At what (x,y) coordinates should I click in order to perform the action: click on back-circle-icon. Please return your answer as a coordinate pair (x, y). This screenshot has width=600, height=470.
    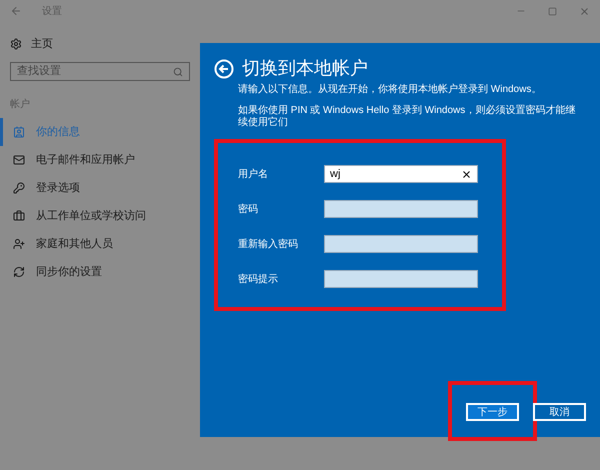
    Looking at the image, I should click on (224, 68).